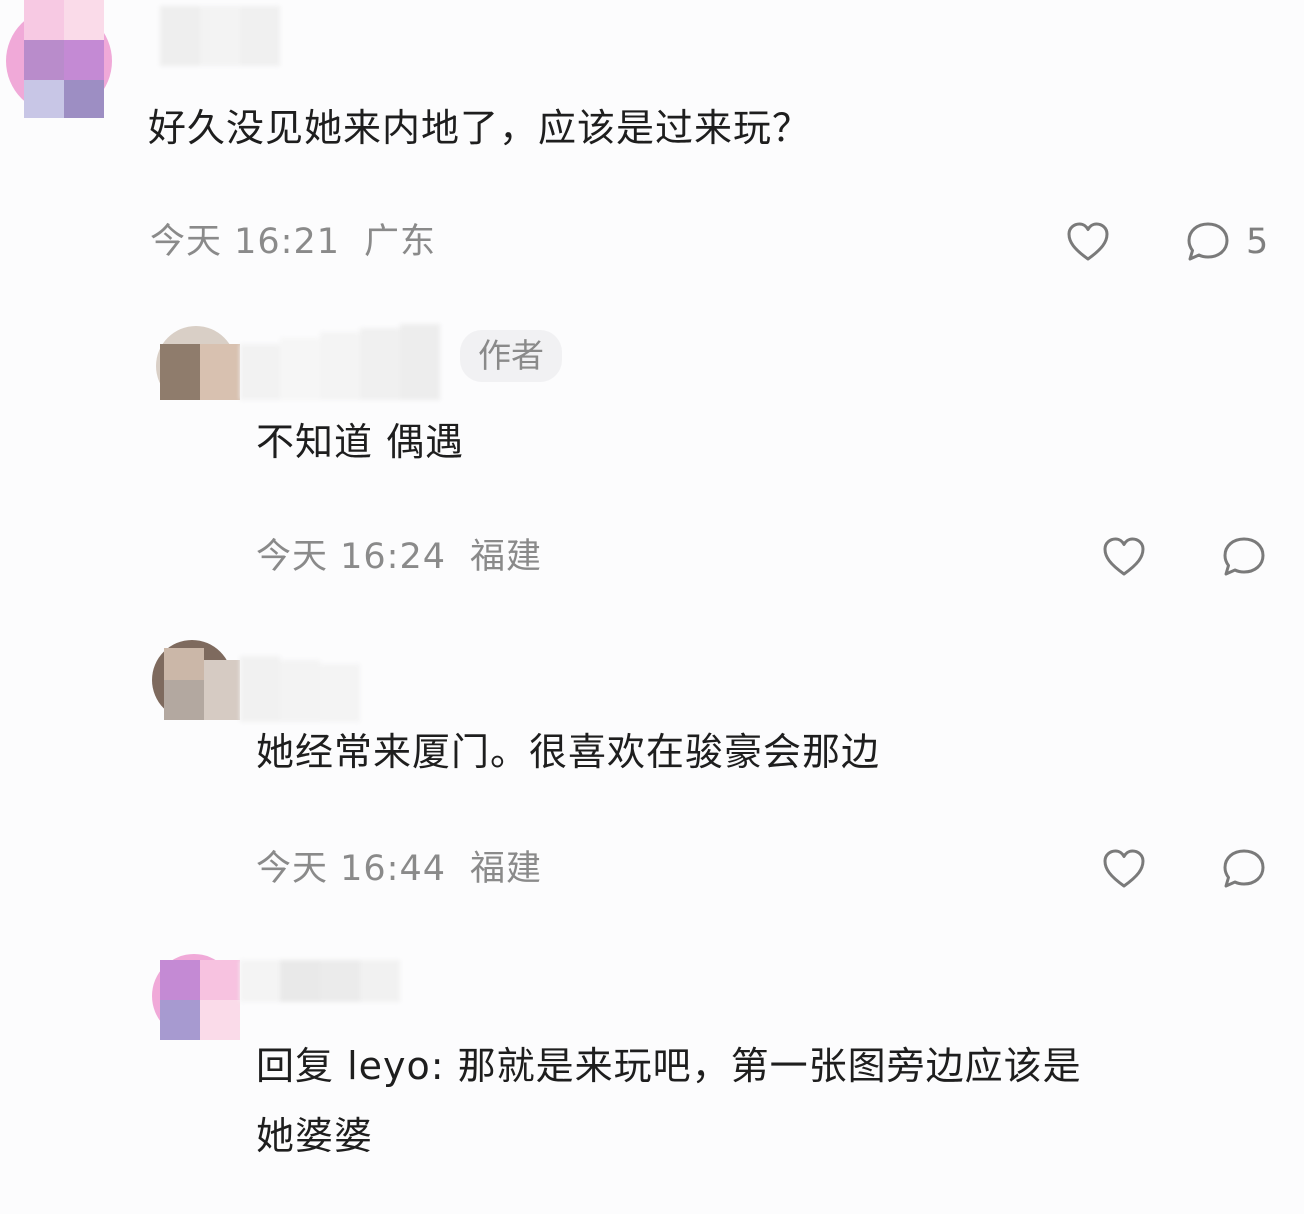 Image resolution: width=1304 pixels, height=1214 pixels. Describe the element at coordinates (360, 442) in the screenshot. I see `comment-text: 不知道 偶遇` at that location.